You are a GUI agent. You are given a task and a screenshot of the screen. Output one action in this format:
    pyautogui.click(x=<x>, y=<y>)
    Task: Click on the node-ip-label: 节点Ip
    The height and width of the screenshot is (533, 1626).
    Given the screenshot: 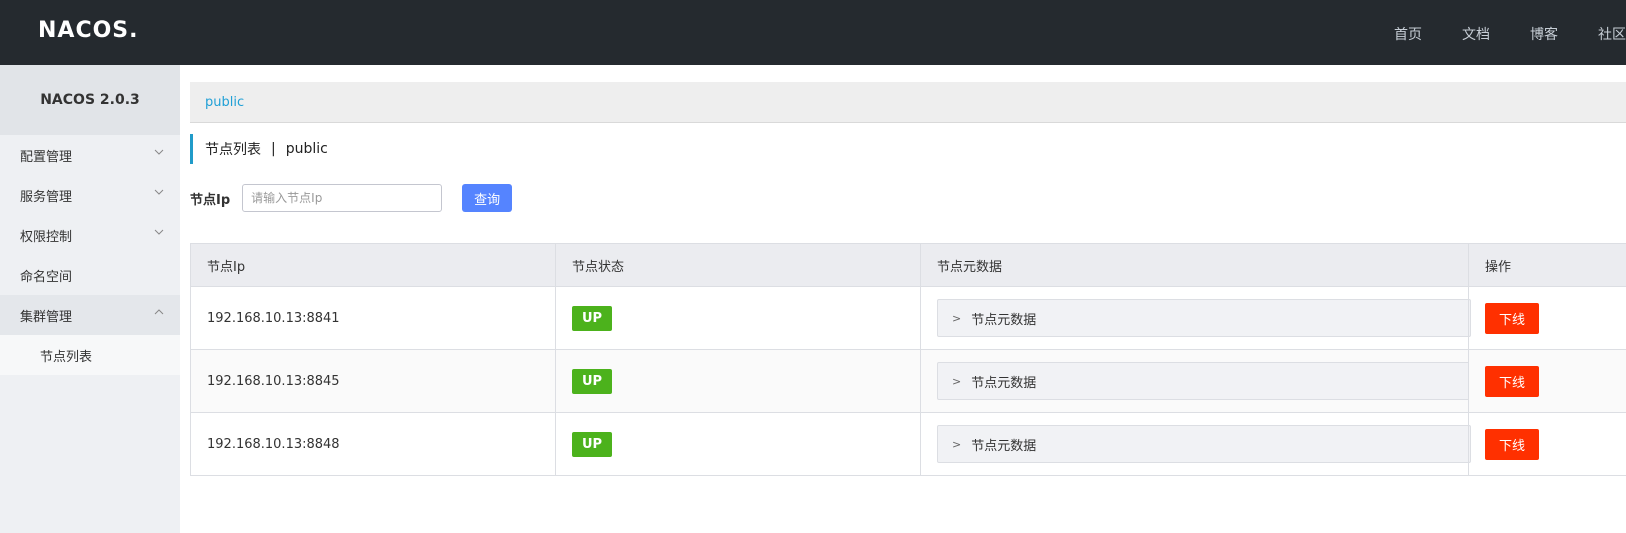 What is the action you would take?
    pyautogui.click(x=210, y=200)
    